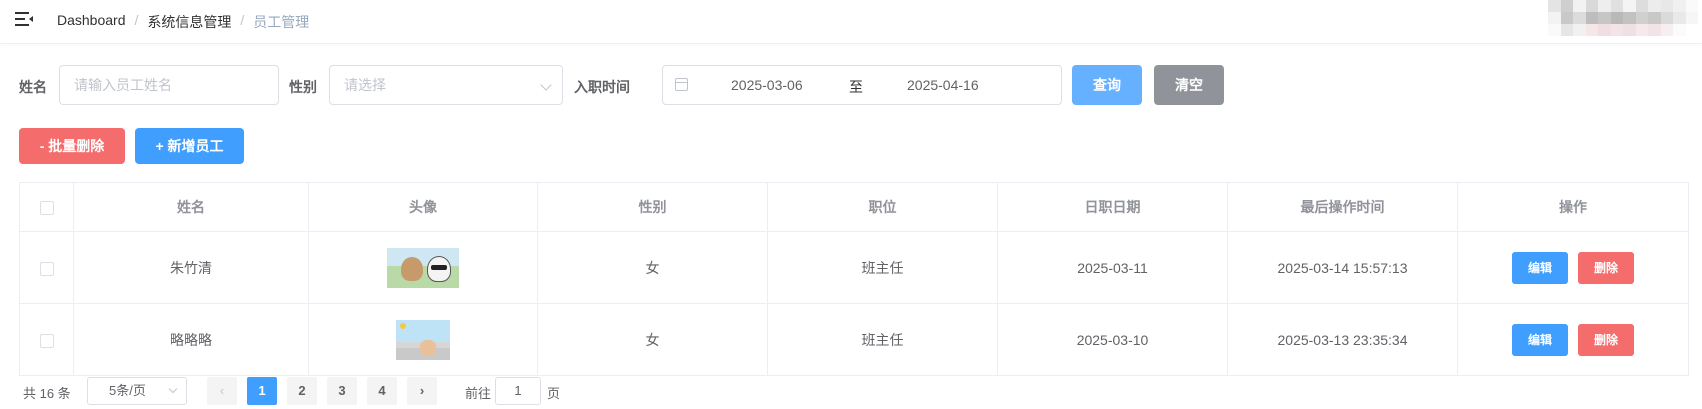  I want to click on hamburger-menu-icon, so click(24, 19).